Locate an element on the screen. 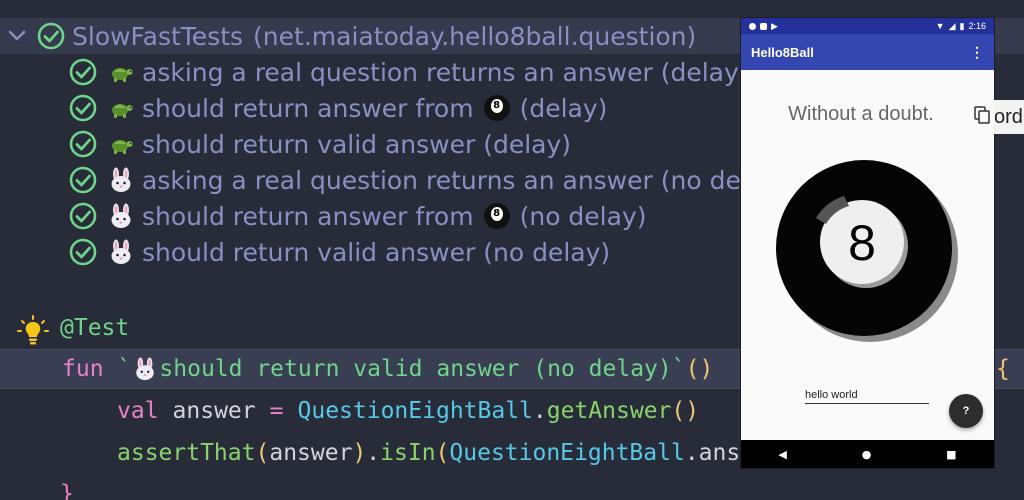  annotation-token: @Test is located at coordinates (95, 328).